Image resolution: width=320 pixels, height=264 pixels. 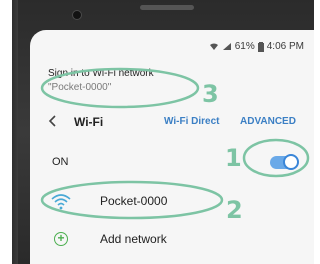 What do you see at coordinates (80, 87) in the screenshot?
I see `notification-network-name: "Pocket-0000"` at bounding box center [80, 87].